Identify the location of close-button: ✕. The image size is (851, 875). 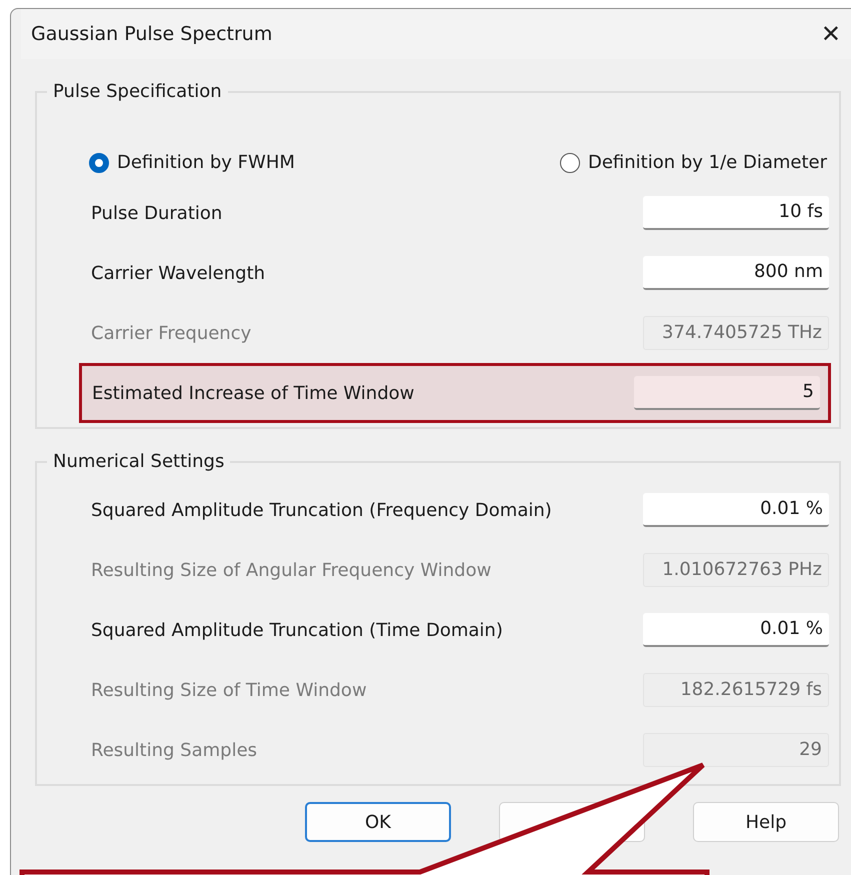
(830, 34).